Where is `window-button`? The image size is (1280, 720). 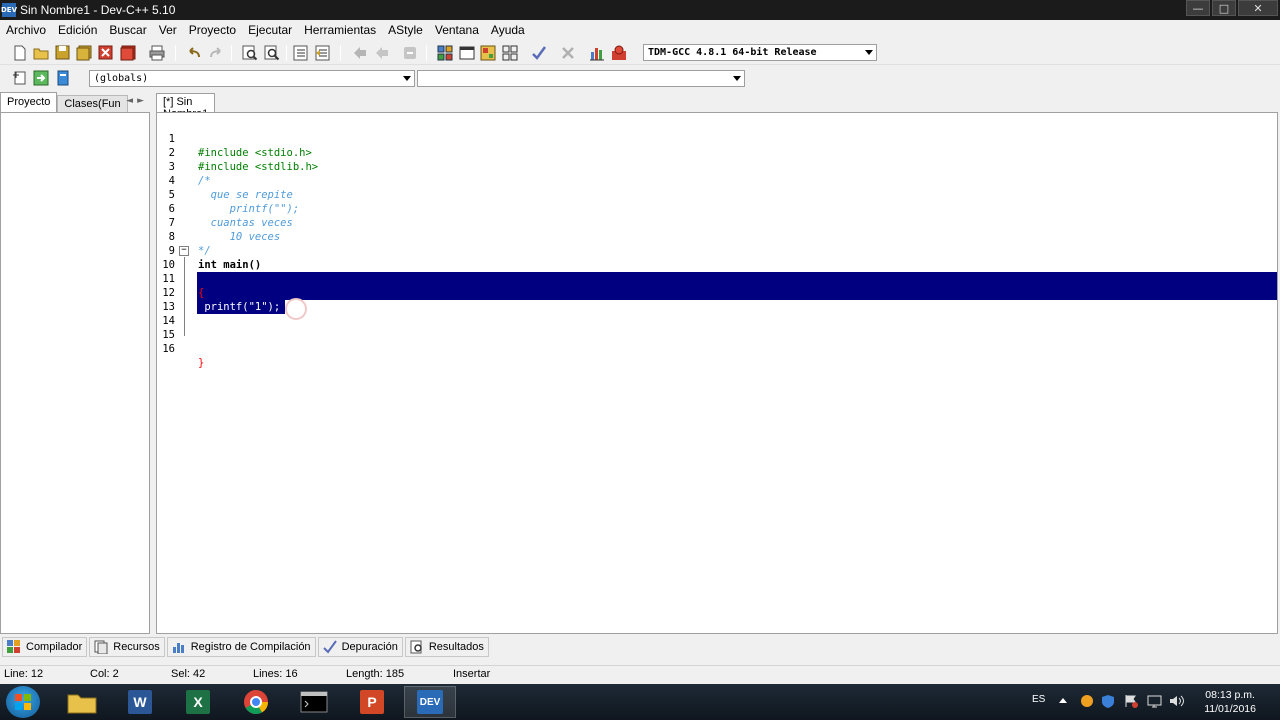
window-button is located at coordinates (466, 52).